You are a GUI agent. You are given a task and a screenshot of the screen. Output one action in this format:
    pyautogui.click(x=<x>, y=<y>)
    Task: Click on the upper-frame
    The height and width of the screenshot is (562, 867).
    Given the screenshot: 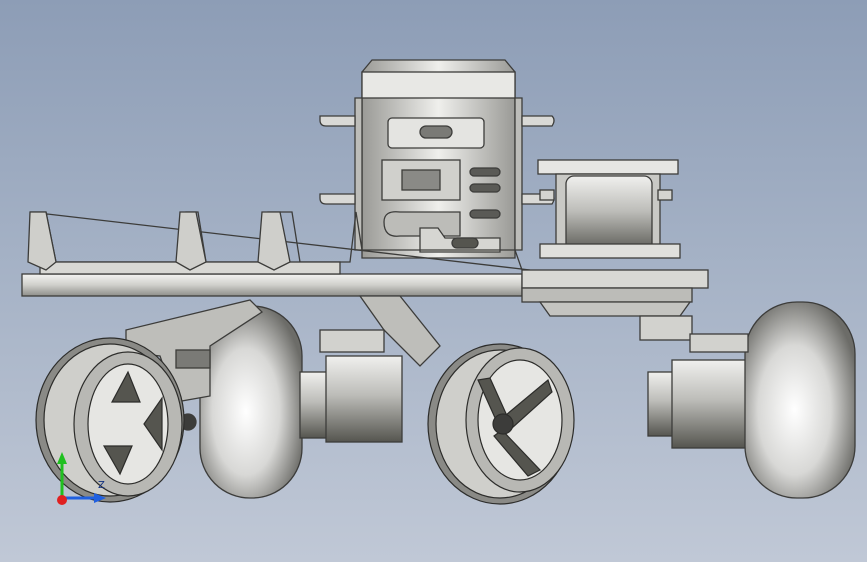 What is the action you would take?
    pyautogui.click(x=437, y=159)
    